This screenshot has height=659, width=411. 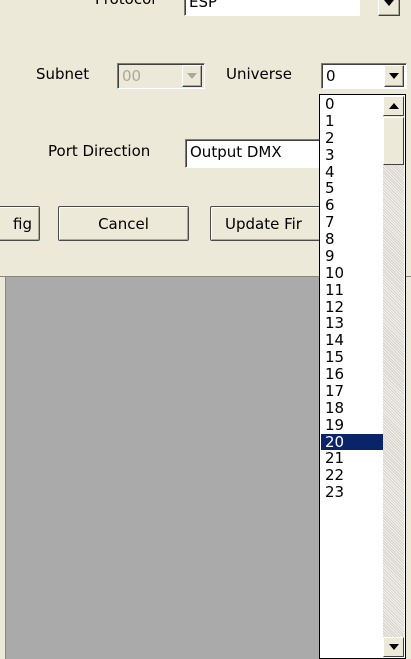 I want to click on update-firmware-button: Update Fir, so click(x=272, y=223).